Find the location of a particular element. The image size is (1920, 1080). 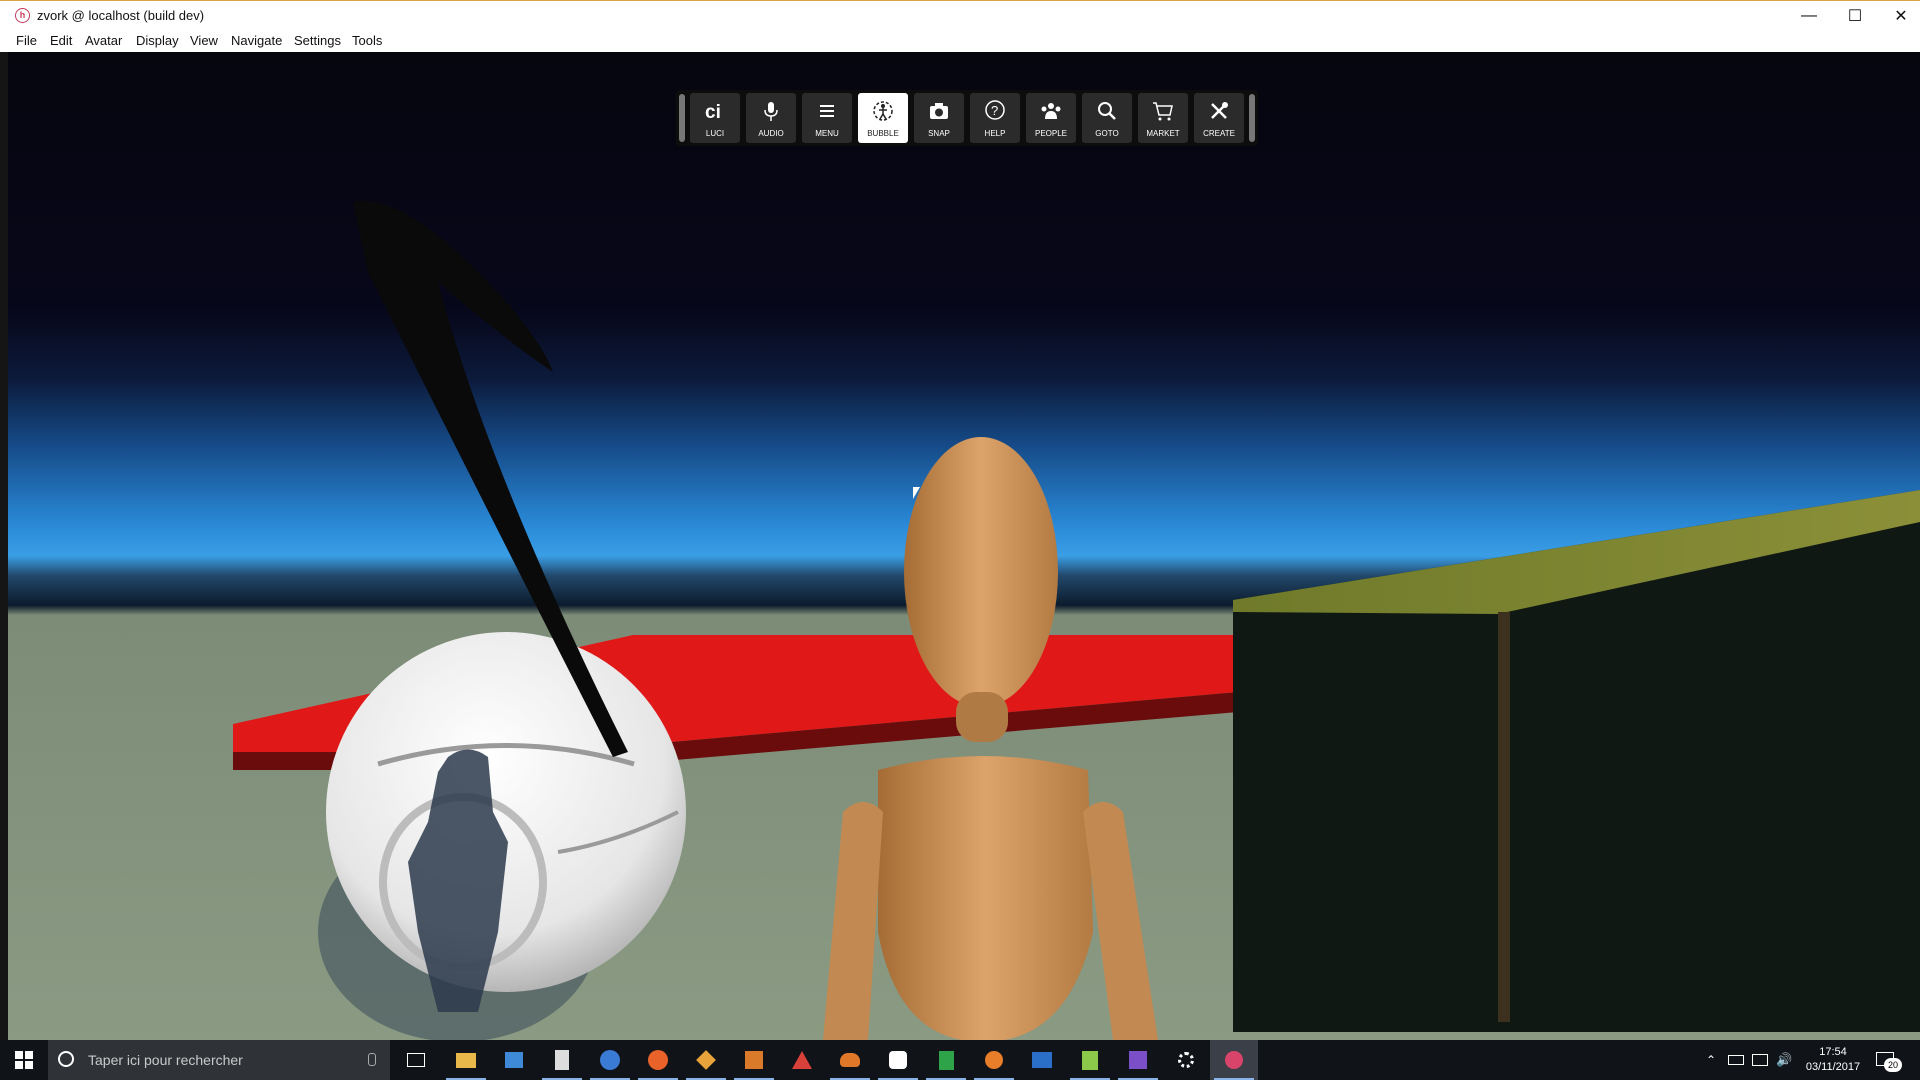

taskbar-app-explorer is located at coordinates (466, 1060).